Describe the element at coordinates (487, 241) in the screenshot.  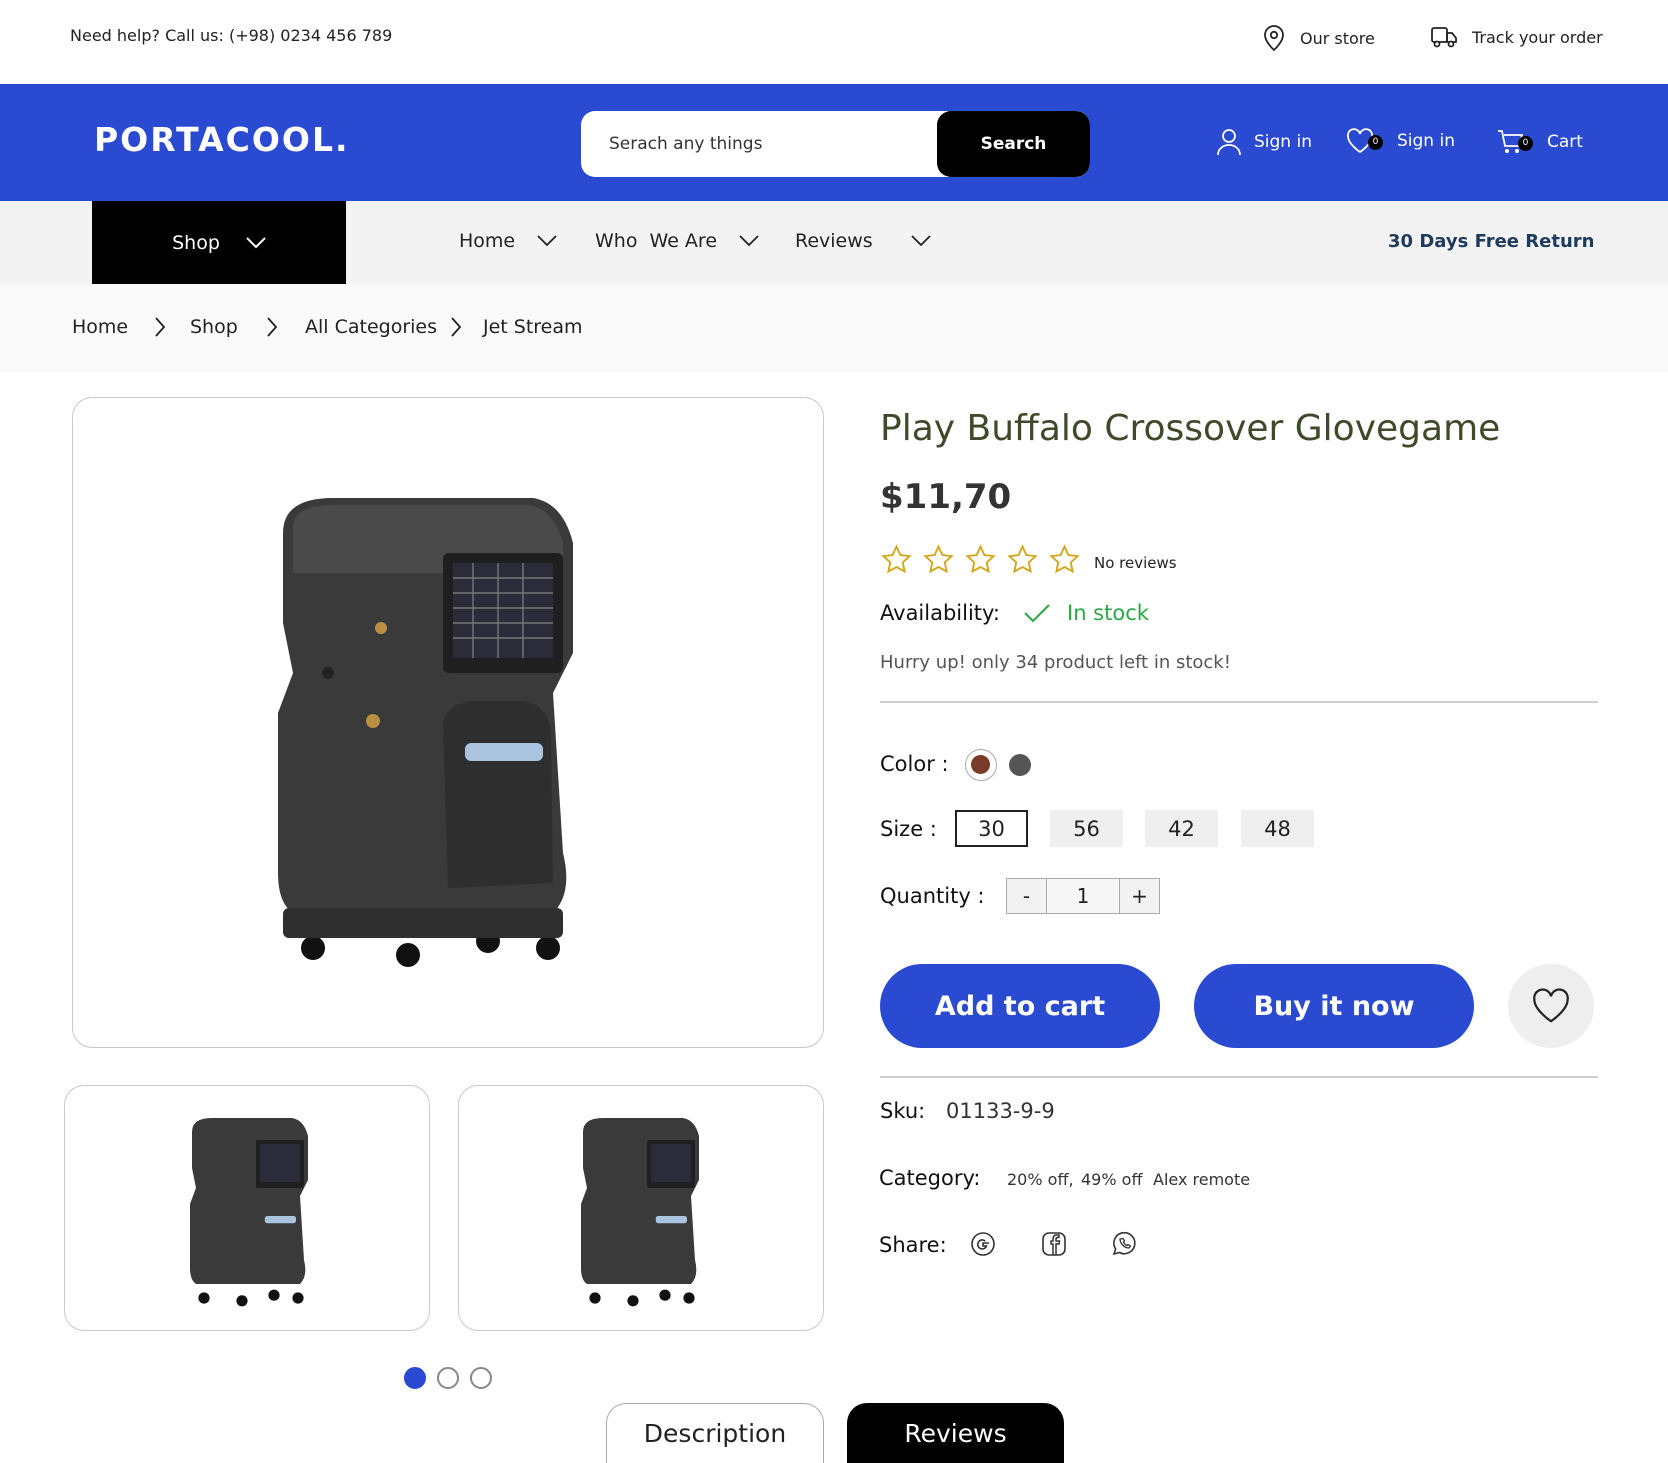
I see `nav-home-label: Home` at that location.